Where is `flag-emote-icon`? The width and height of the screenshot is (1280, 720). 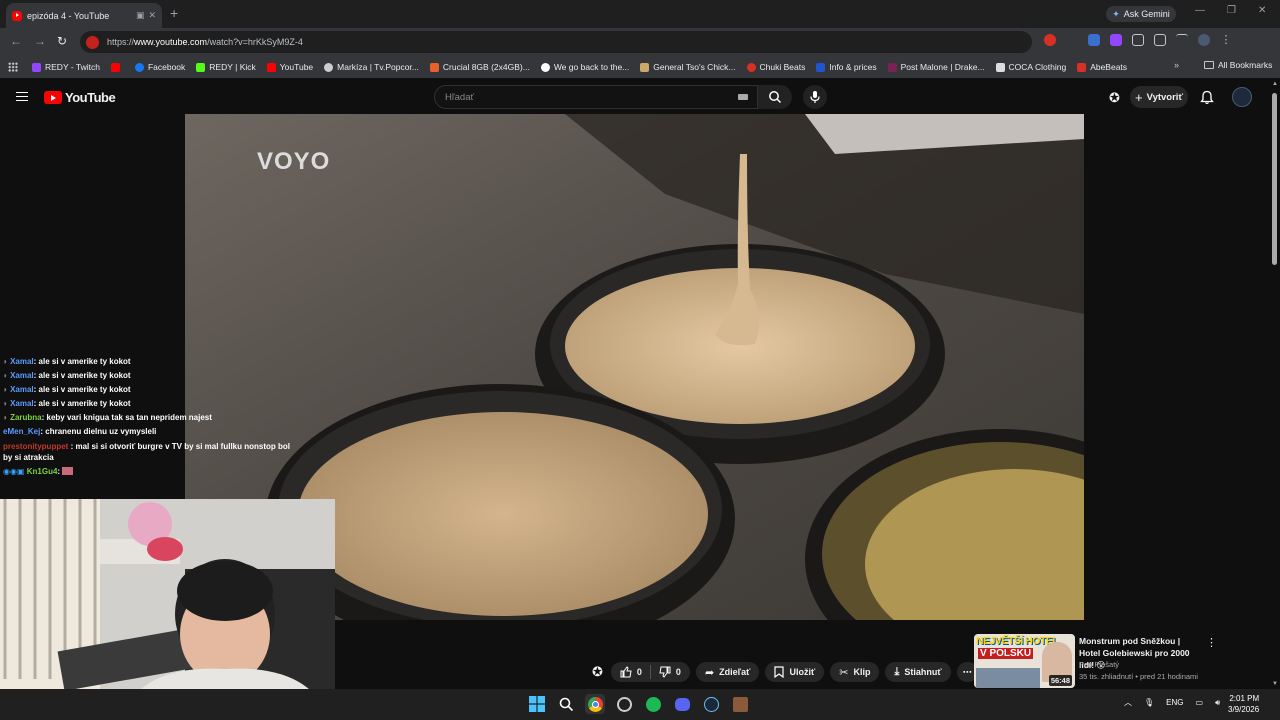
flag-emote-icon is located at coordinates (68, 471).